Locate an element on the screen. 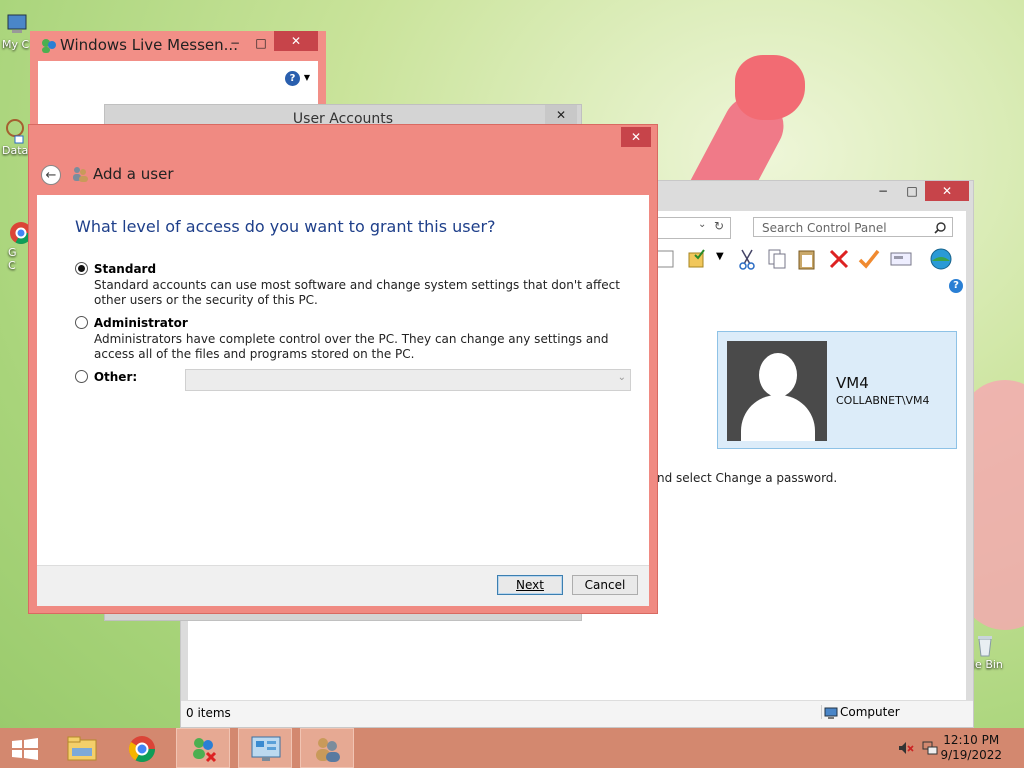 The height and width of the screenshot is (768, 1024). search-icon is located at coordinates (940, 228).